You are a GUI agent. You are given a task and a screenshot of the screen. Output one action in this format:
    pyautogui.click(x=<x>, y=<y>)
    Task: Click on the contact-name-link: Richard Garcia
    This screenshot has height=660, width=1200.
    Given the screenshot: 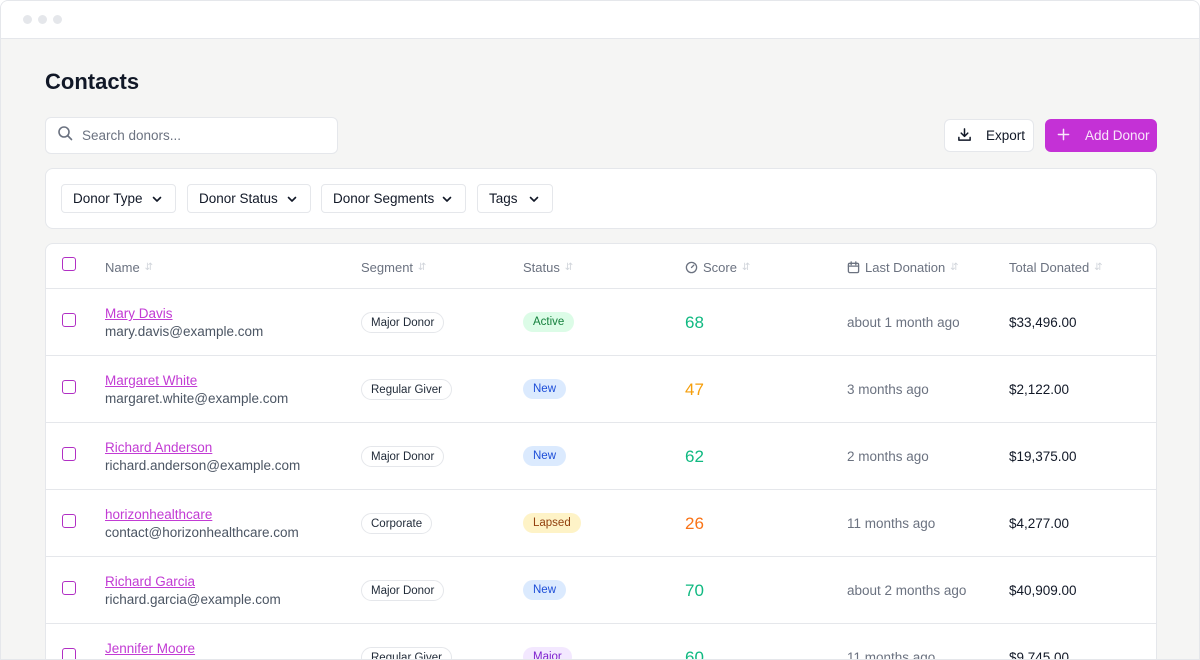 What is the action you would take?
    pyautogui.click(x=150, y=581)
    